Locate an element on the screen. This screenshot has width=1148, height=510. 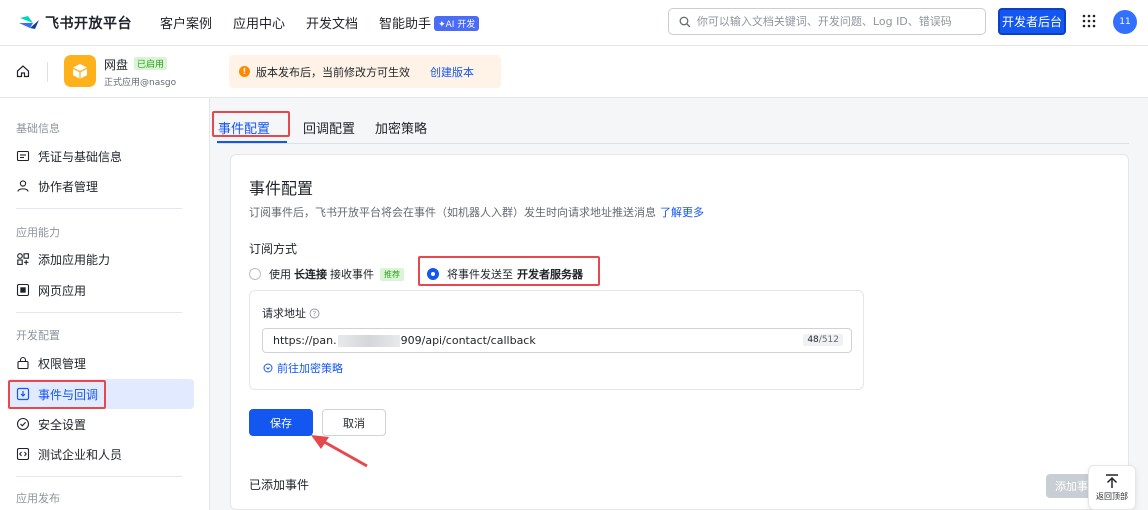
goto-encryption-link: 前往加密策略 is located at coordinates (303, 368).